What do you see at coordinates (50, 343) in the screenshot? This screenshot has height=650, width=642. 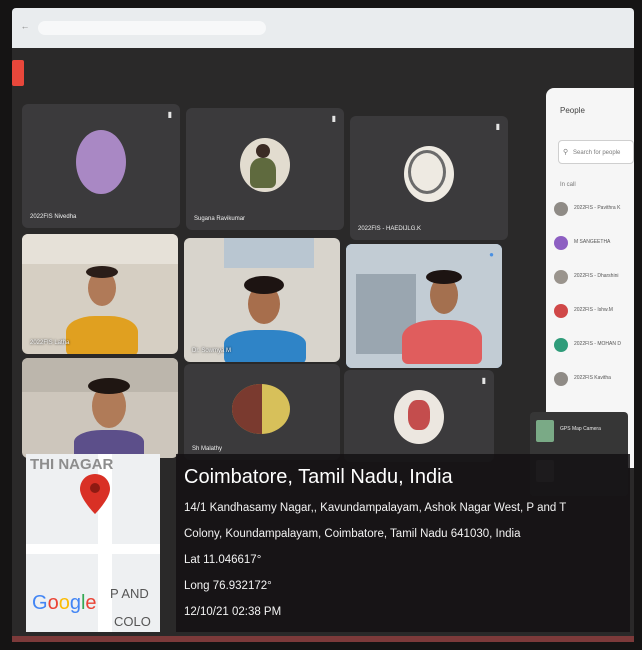 I see `participant-name: 2022FIS Latha` at bounding box center [50, 343].